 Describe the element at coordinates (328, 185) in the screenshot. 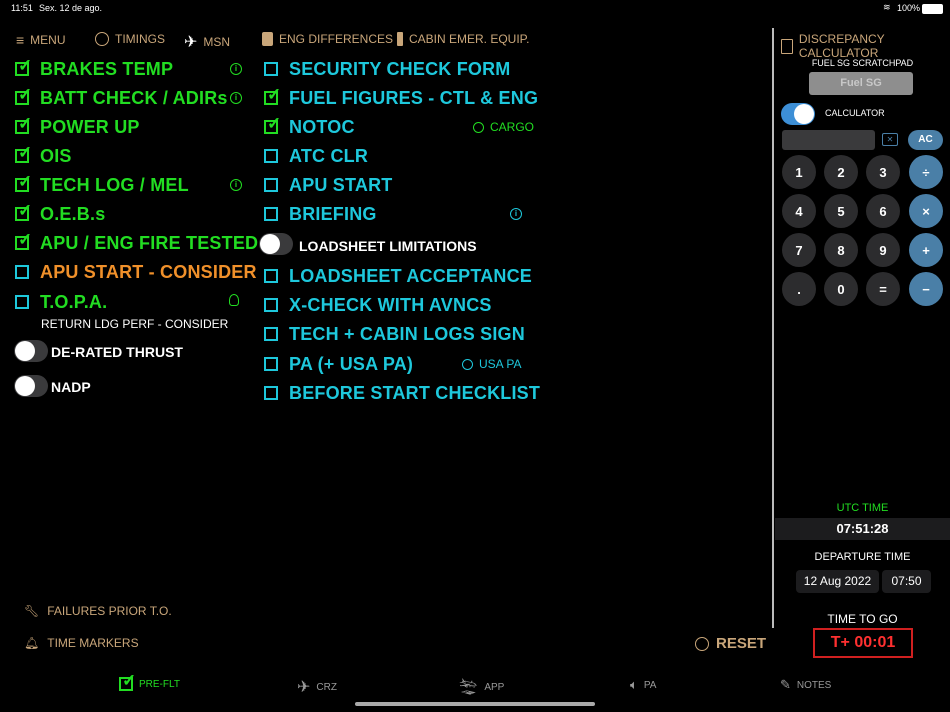

I see `middle-checklist-item: APU START` at that location.